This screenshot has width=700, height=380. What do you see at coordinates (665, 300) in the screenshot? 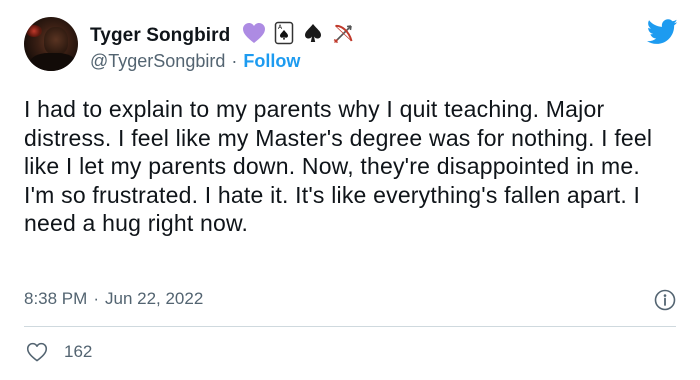
I see `info-icon` at bounding box center [665, 300].